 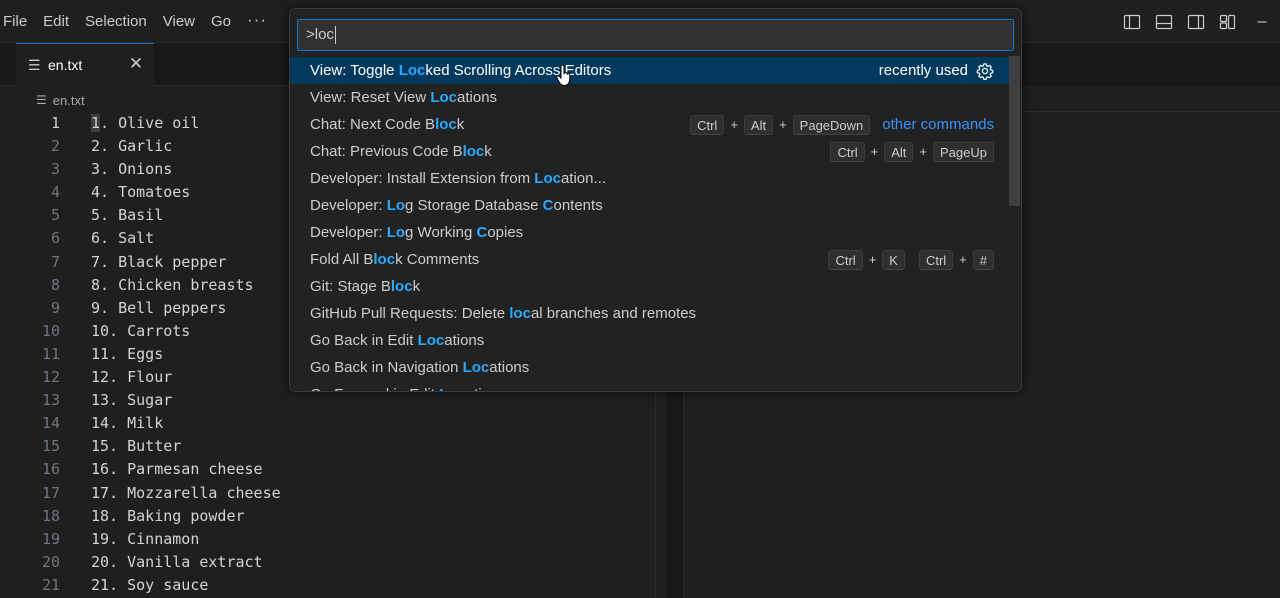 I want to click on menu-view: View, so click(x=179, y=21).